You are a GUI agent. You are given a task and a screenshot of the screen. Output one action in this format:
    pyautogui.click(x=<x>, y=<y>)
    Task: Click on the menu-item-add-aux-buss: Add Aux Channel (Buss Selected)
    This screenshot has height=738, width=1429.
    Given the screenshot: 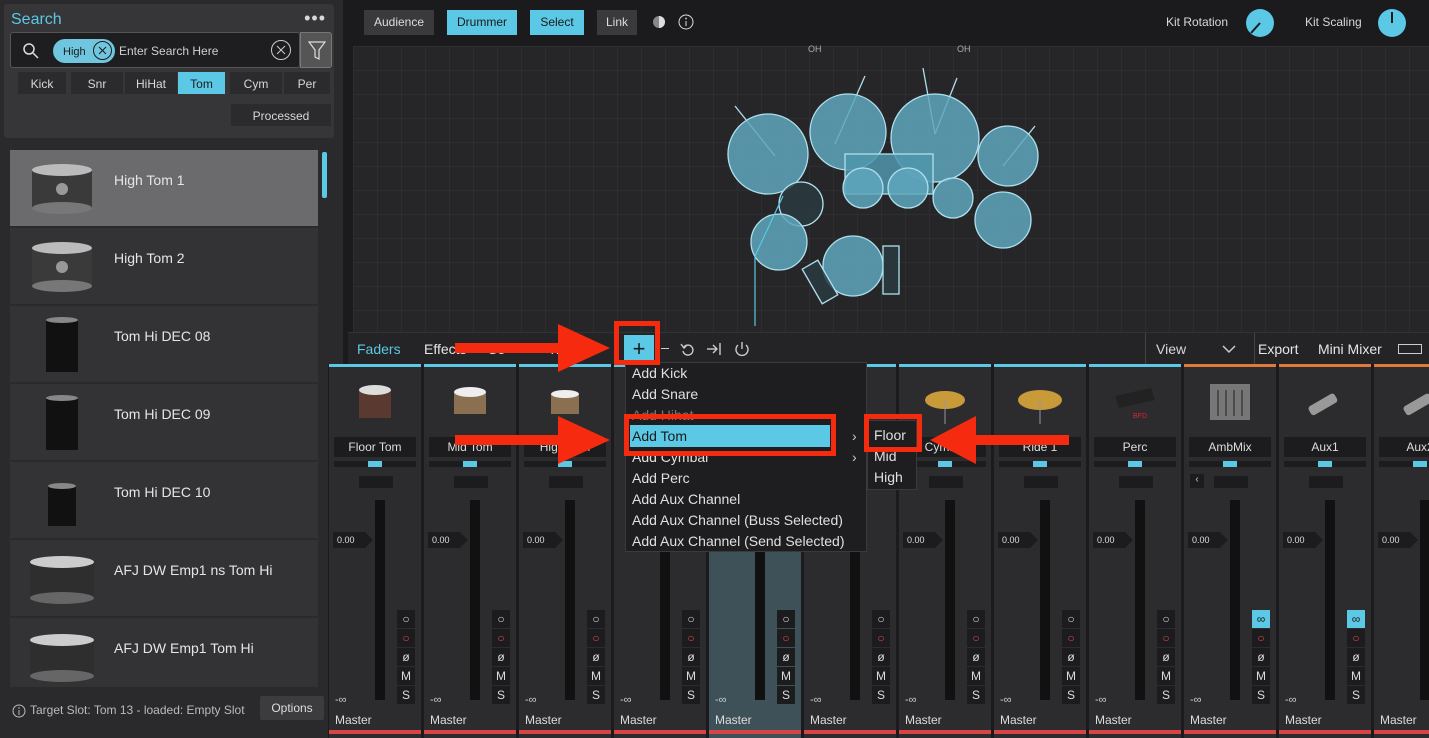 What is the action you would take?
    pyautogui.click(x=737, y=520)
    